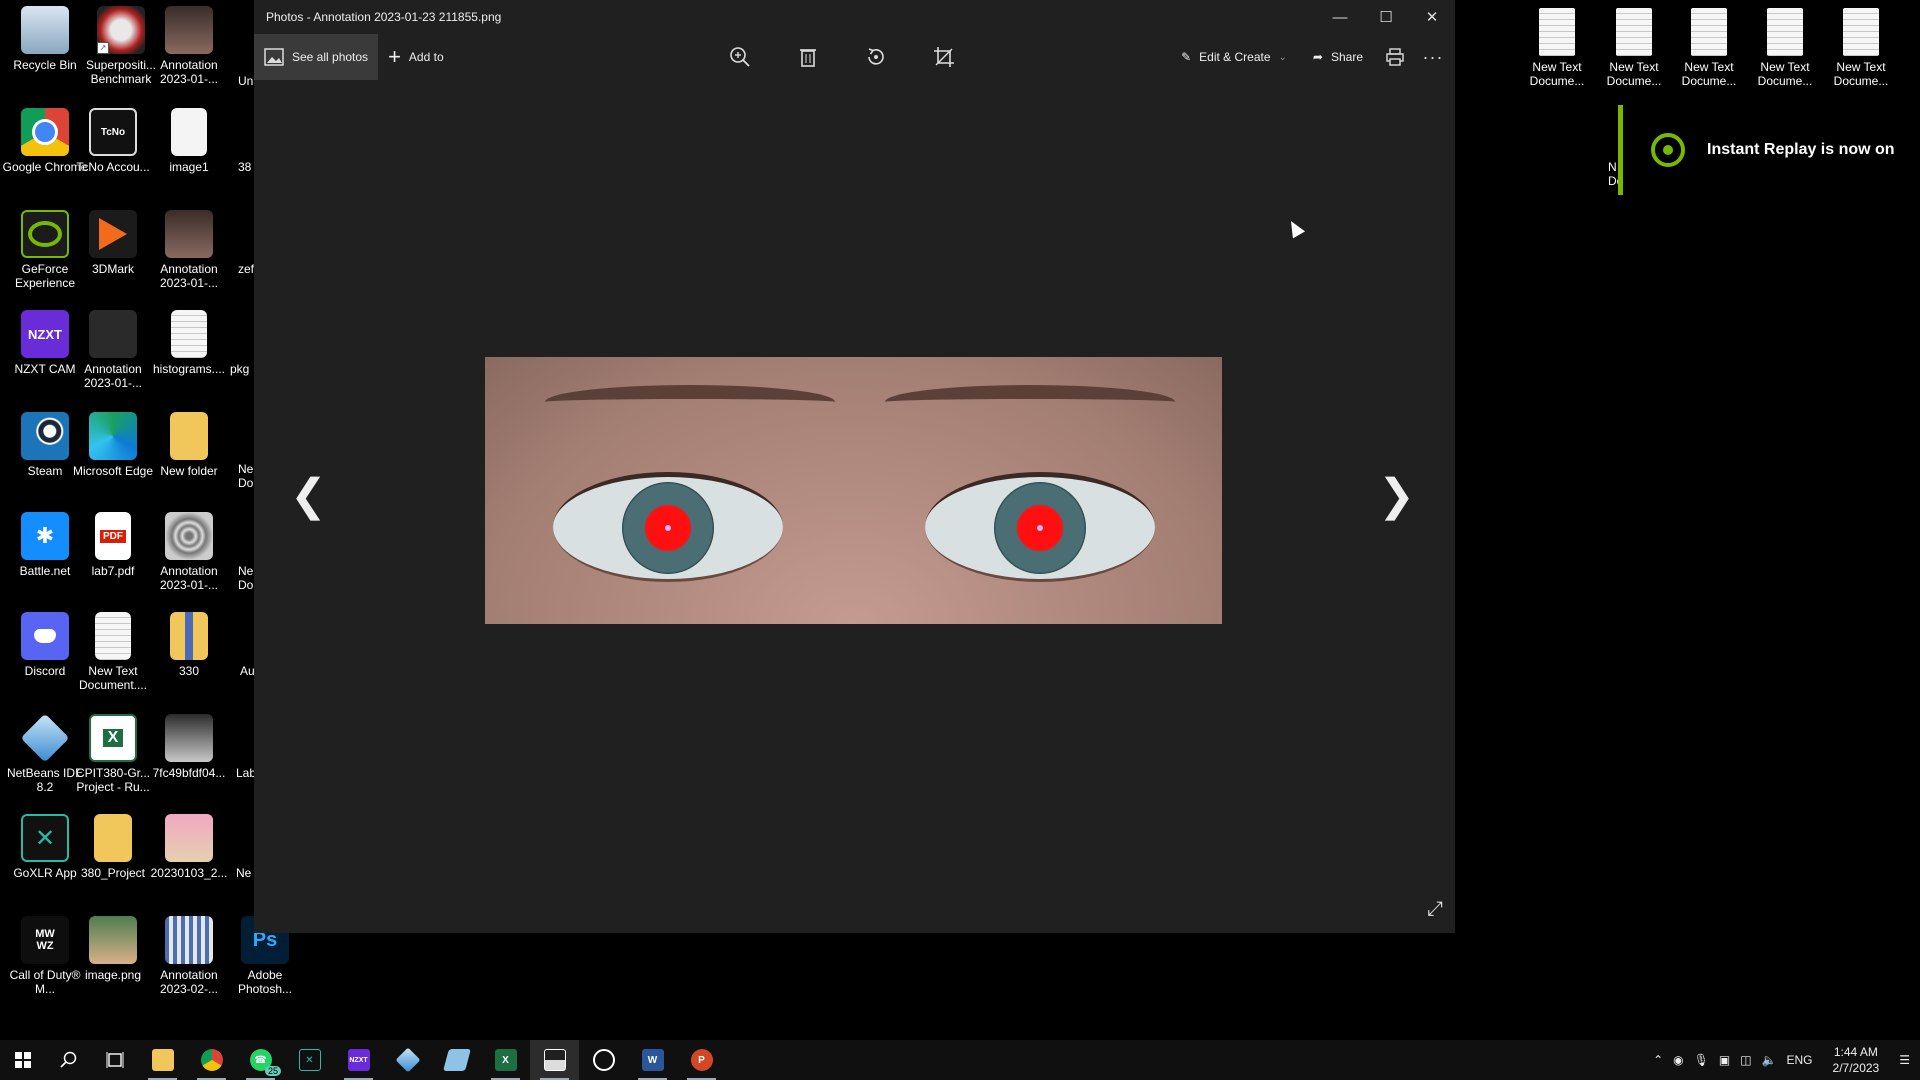 The image size is (1920, 1080). Describe the element at coordinates (308, 495) in the screenshot. I see `previous-photo-arrow: ❮` at that location.